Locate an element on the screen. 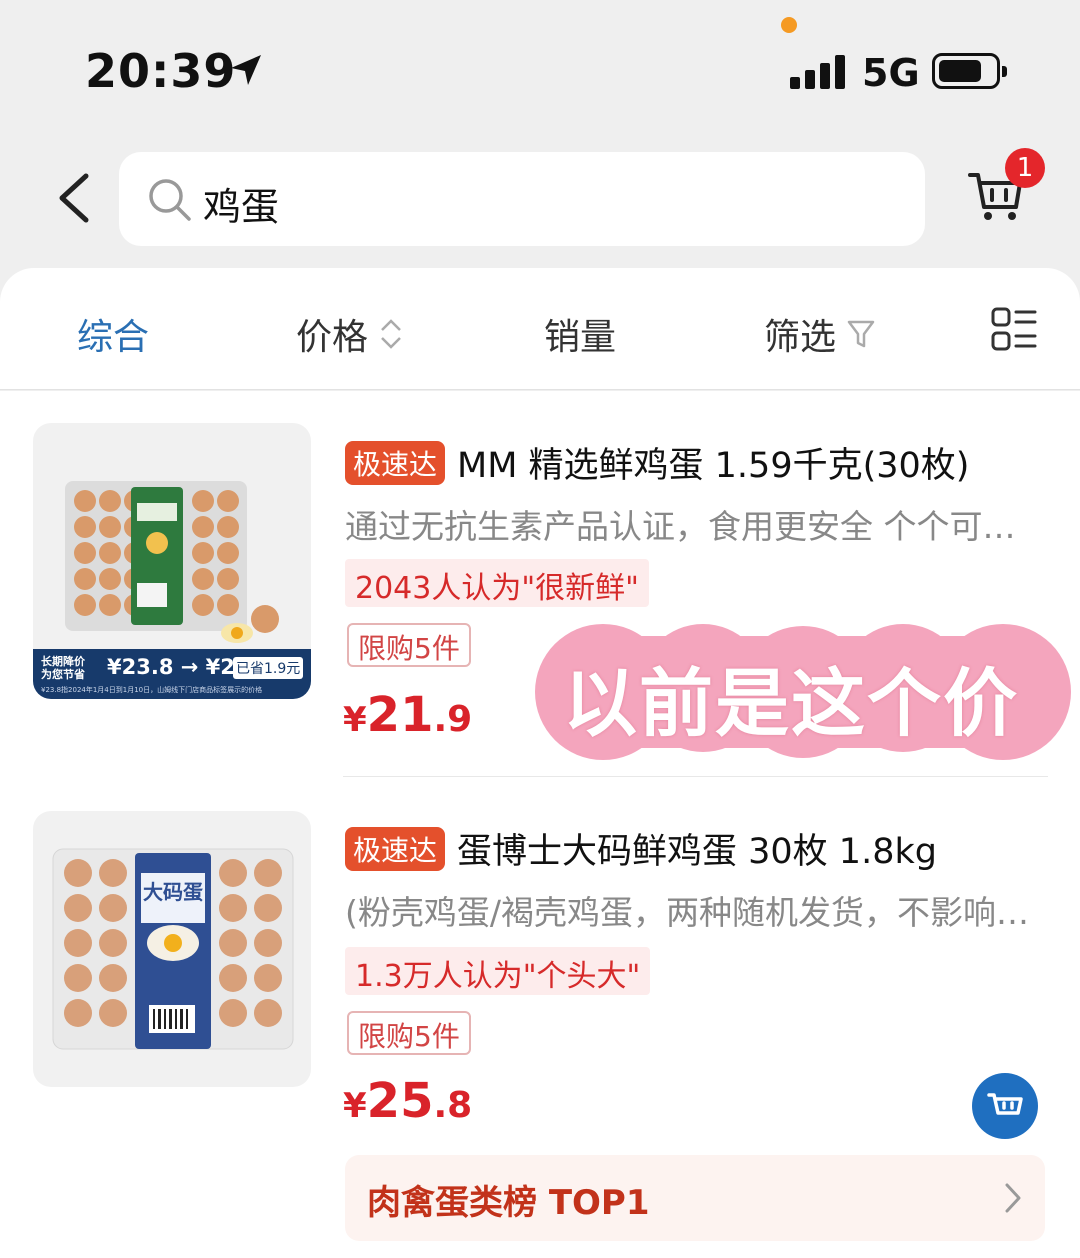 Image resolution: width=1080 pixels, height=1258 pixels. status-time: 20:39 is located at coordinates (161, 71).